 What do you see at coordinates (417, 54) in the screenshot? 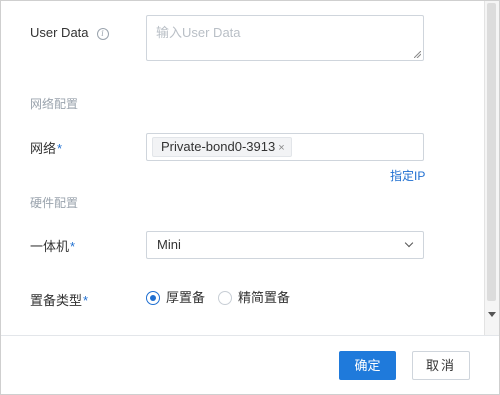
I see `resize-grip-icon` at bounding box center [417, 54].